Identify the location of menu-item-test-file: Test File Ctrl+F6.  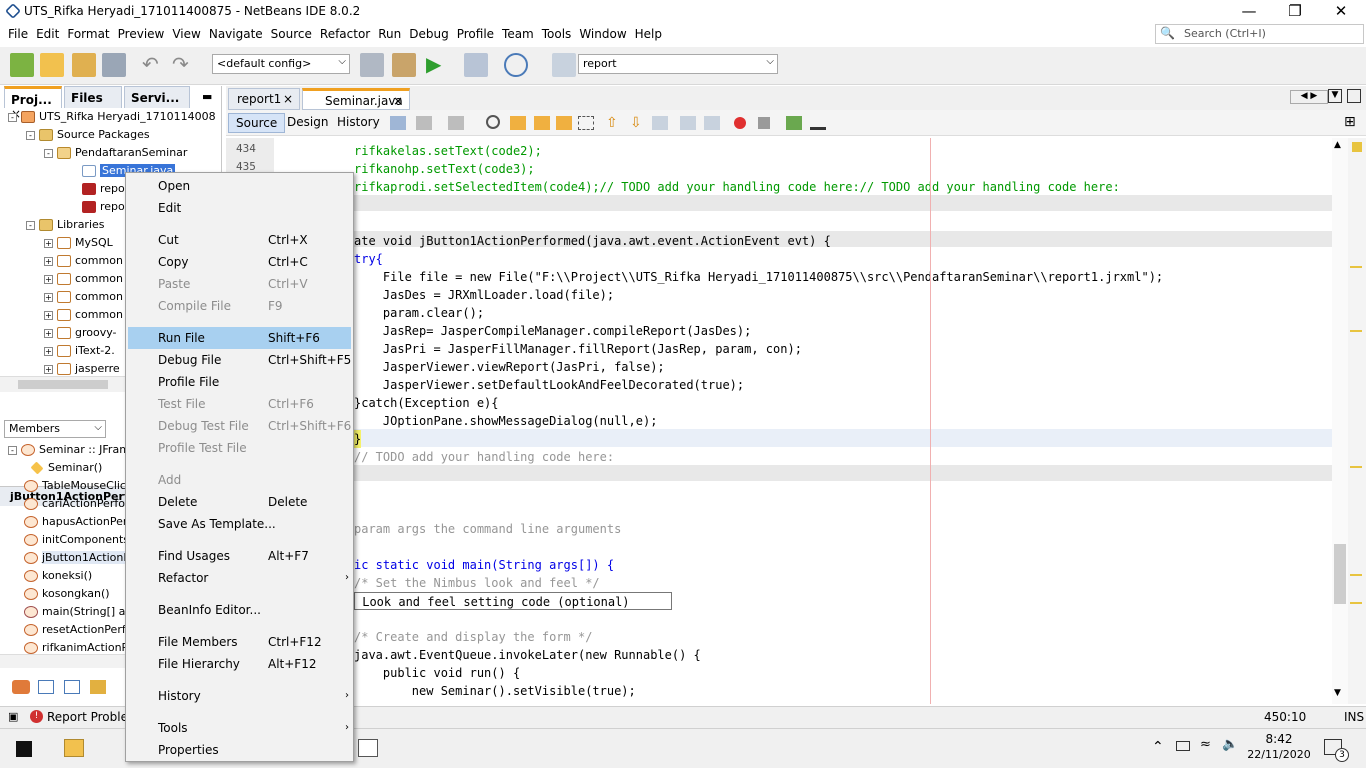
(239, 404).